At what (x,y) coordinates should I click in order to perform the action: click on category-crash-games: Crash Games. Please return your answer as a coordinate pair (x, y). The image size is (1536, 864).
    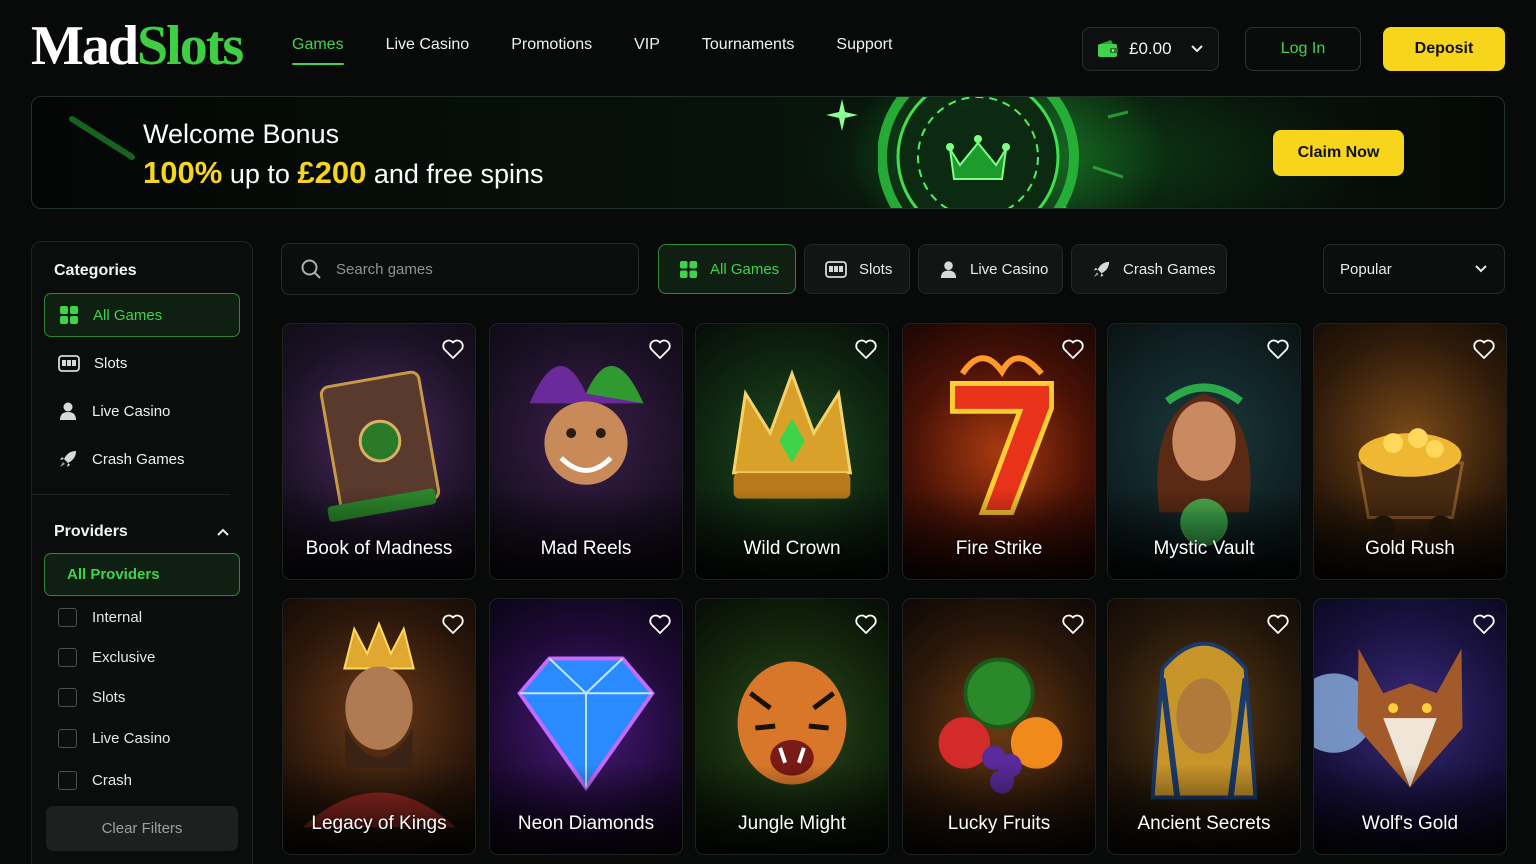
    Looking at the image, I should click on (142, 459).